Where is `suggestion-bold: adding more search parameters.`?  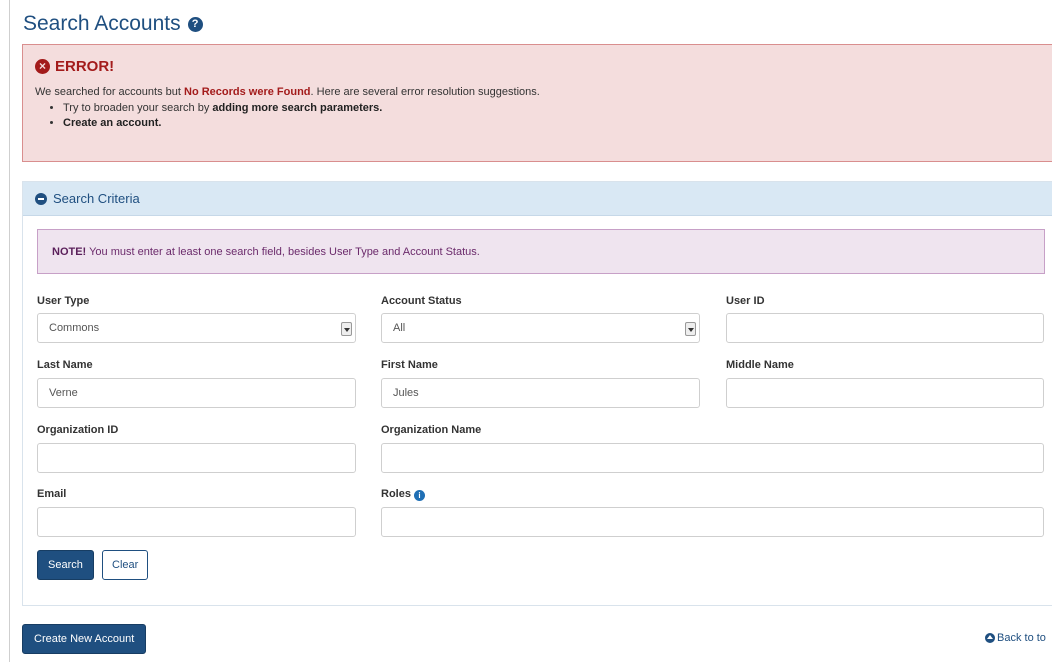 suggestion-bold: adding more search parameters. is located at coordinates (297, 108).